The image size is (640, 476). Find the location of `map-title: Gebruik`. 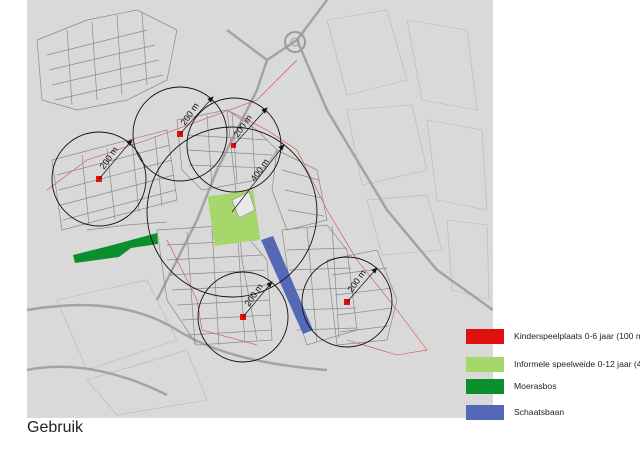

map-title: Gebruik is located at coordinates (55, 427).